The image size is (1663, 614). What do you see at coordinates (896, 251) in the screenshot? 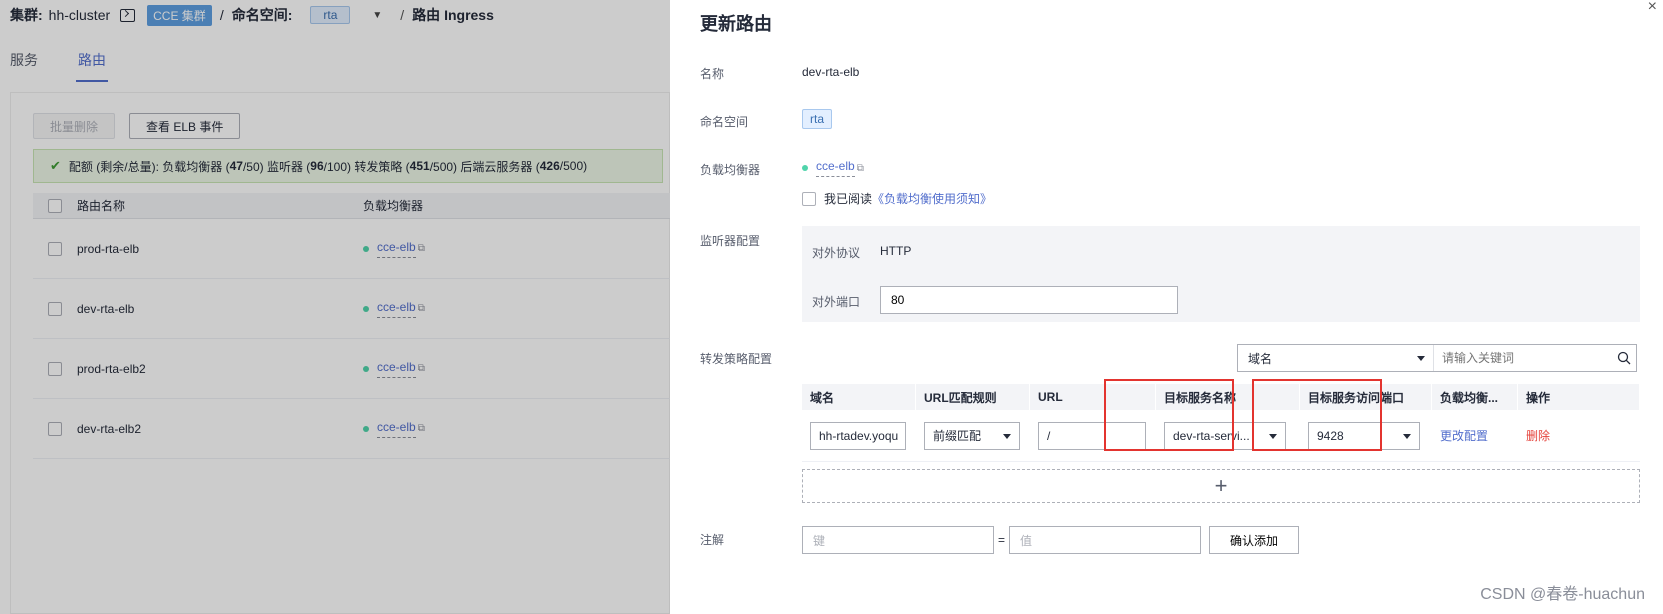
I see `protocol-value: HTTP` at bounding box center [896, 251].